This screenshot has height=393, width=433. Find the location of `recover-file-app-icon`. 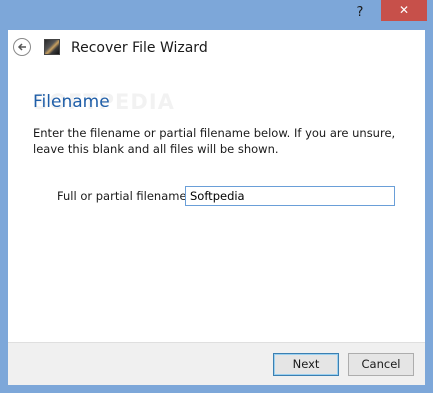

recover-file-app-icon is located at coordinates (52, 47).